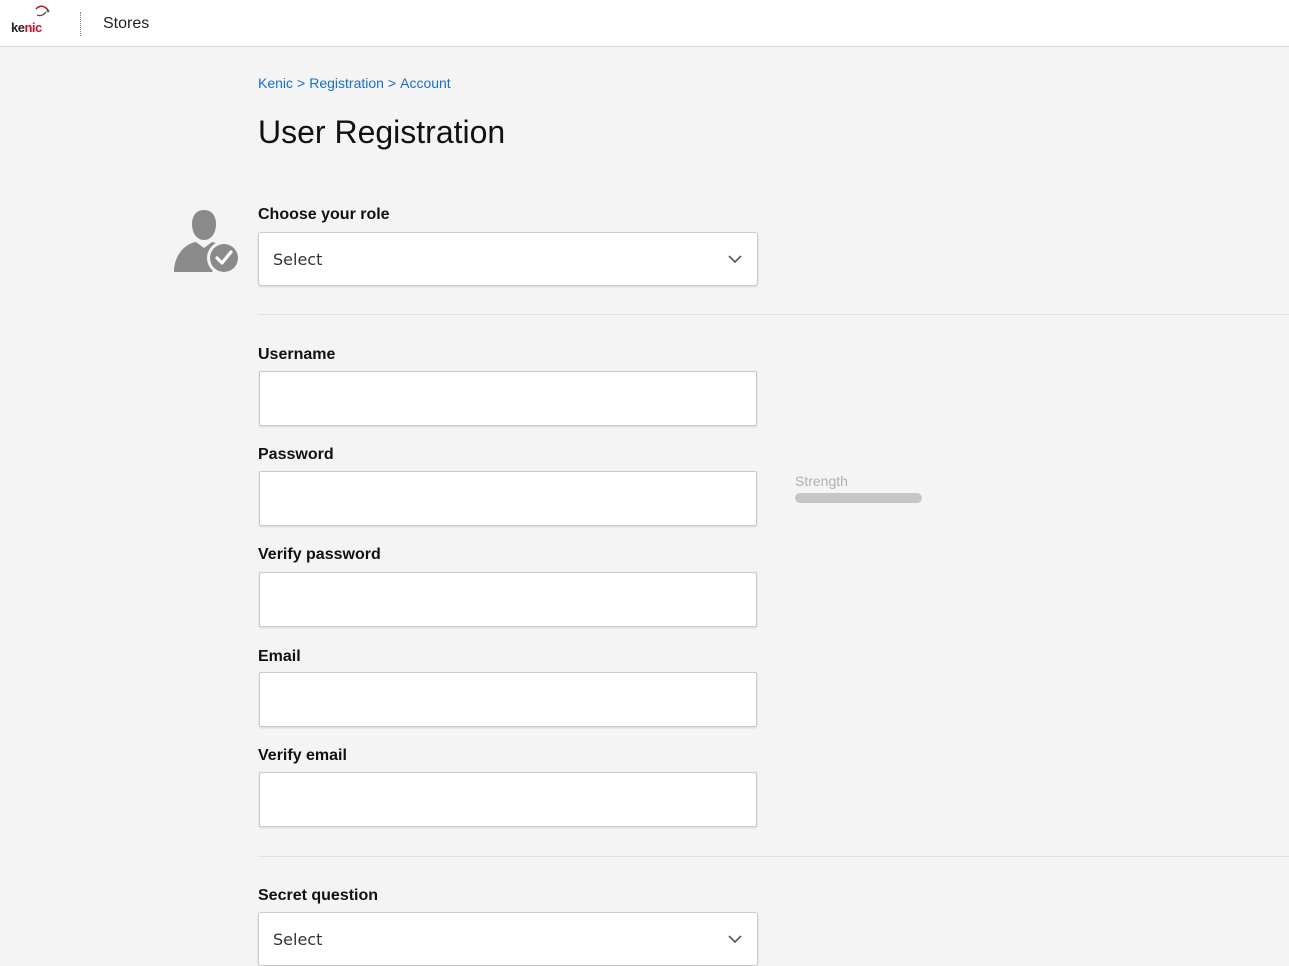 The width and height of the screenshot is (1289, 966). What do you see at coordinates (508, 799) in the screenshot?
I see `verify-email-input` at bounding box center [508, 799].